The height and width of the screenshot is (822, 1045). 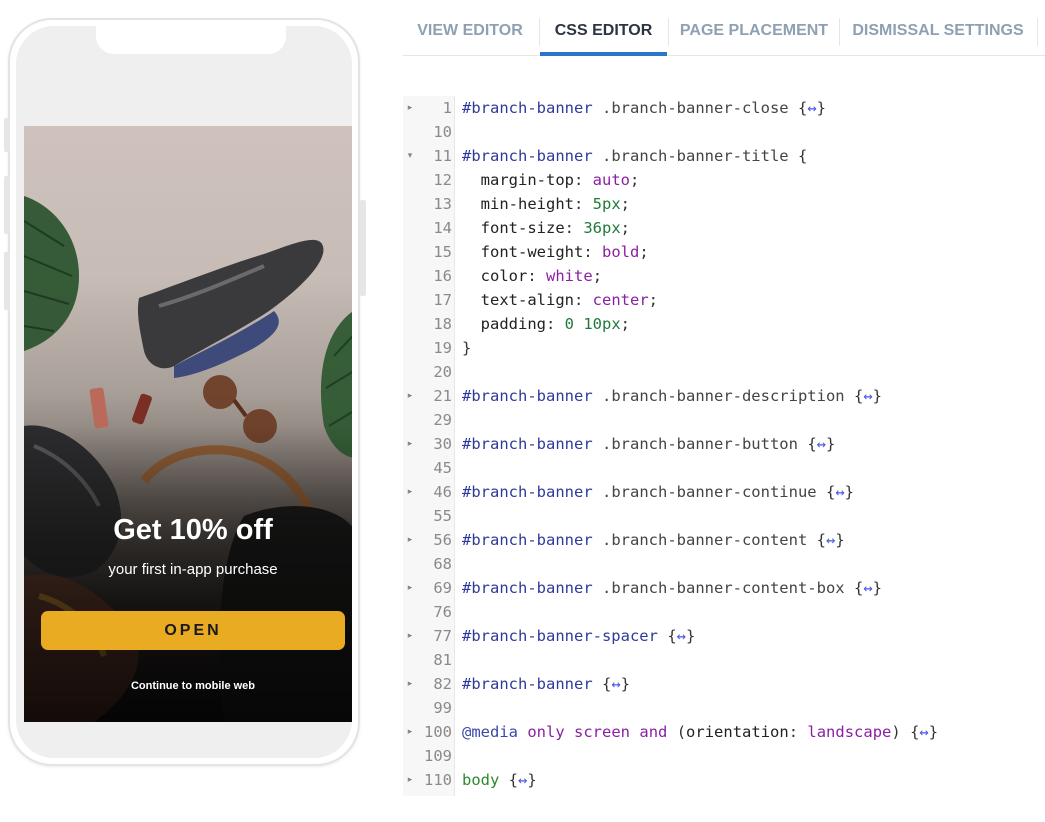 I want to click on code-line: 76, so click(x=724, y=612).